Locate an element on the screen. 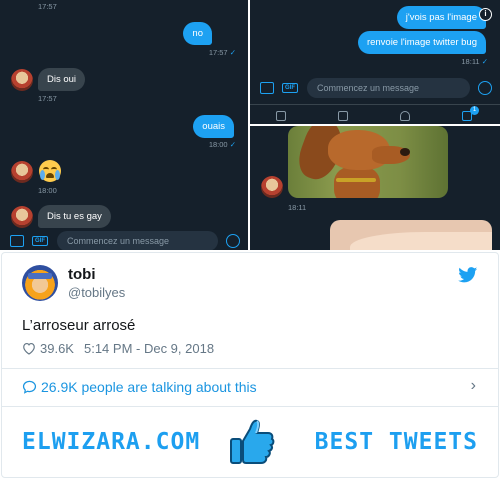 Image resolution: width=500 pixels, height=480 pixels. tweet-author: tobi @tobilyes is located at coordinates (73, 283).